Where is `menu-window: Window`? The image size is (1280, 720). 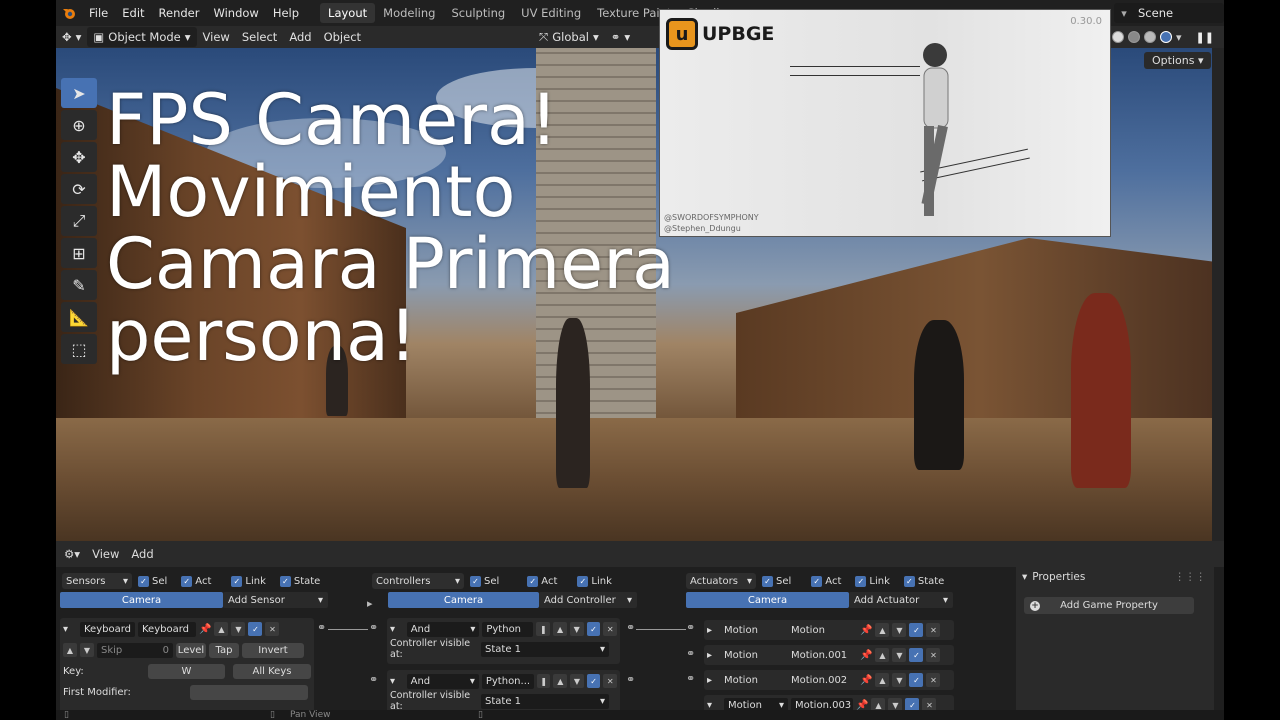 menu-window: Window is located at coordinates (235, 13).